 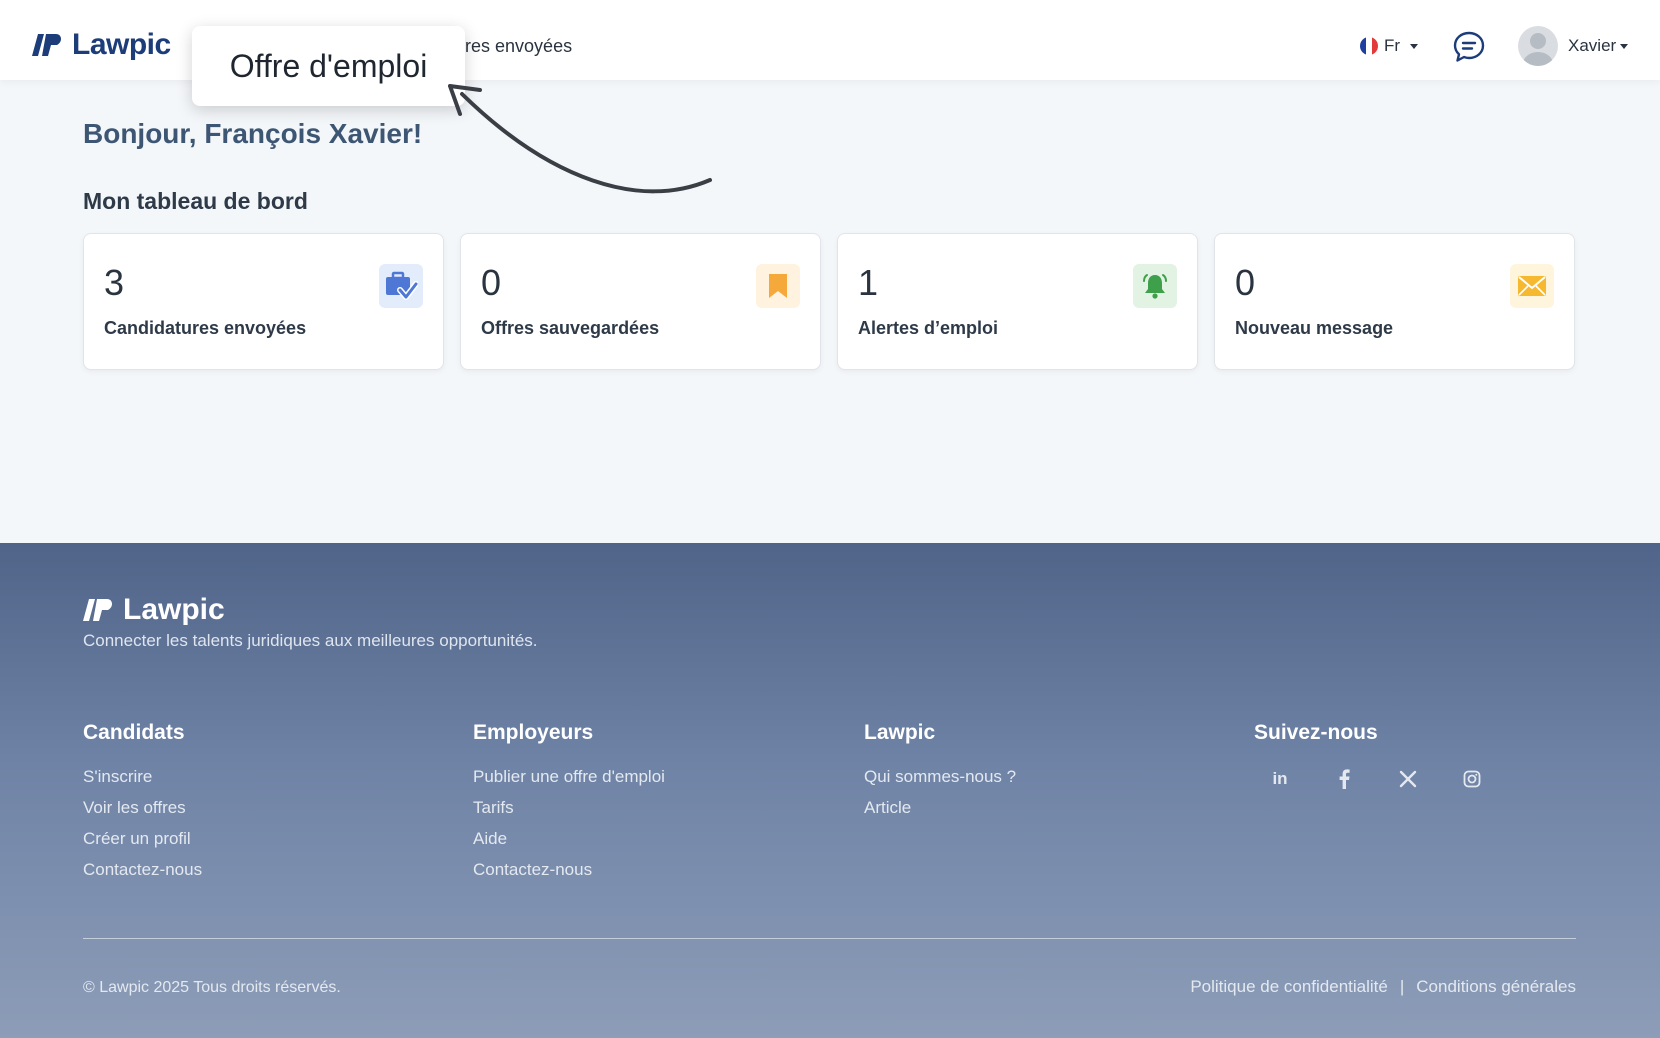 What do you see at coordinates (205, 328) in the screenshot?
I see `stat-label: Candidatures envoyées` at bounding box center [205, 328].